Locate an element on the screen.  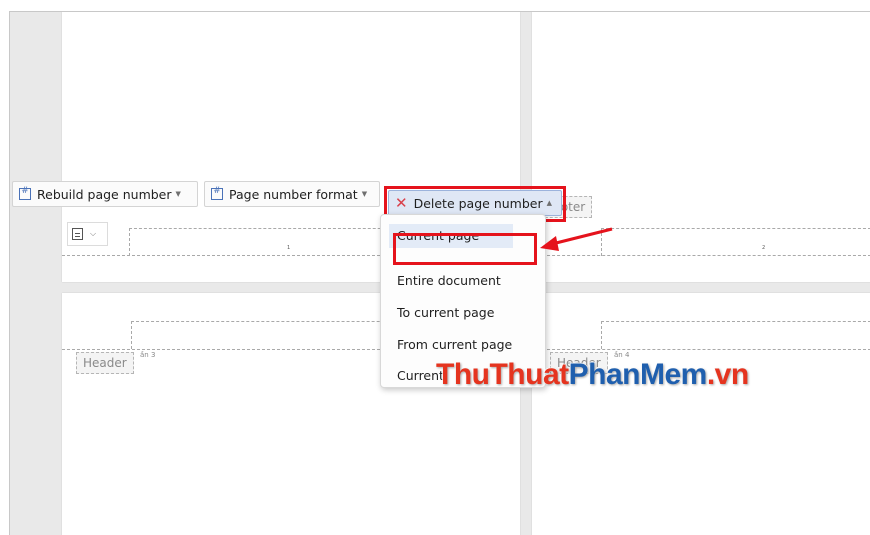
rebuild-page-number-label: Rebuild page number is located at coordinates (104, 194).